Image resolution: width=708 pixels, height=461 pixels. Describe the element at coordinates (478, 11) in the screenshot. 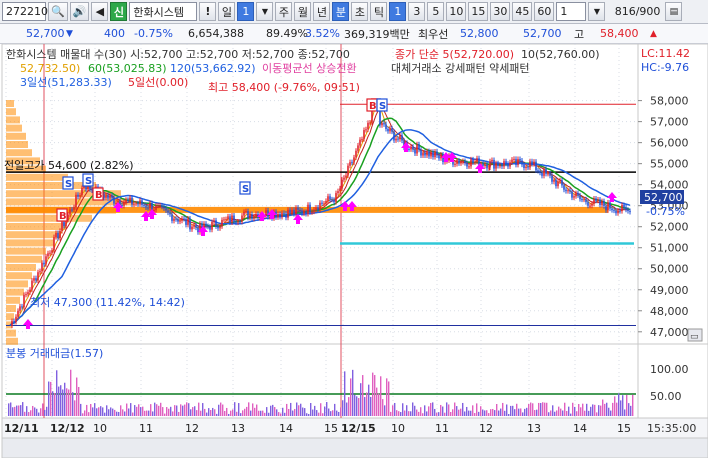

I see `interval-15: 15` at that location.